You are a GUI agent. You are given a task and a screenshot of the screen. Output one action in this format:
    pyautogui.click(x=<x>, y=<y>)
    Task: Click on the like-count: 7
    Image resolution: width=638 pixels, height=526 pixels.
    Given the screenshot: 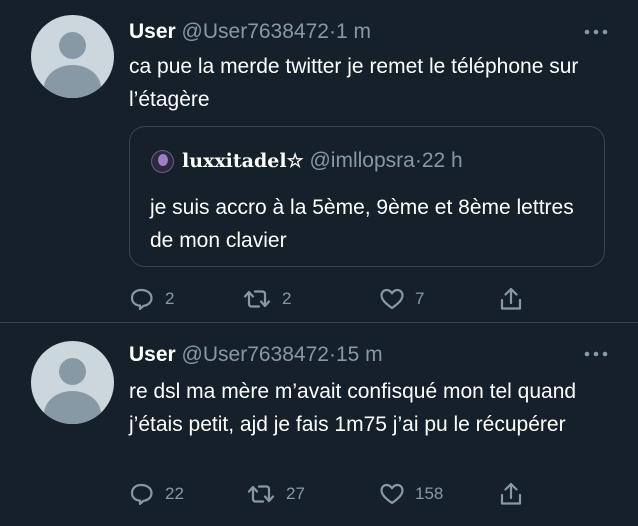 What is the action you would take?
    pyautogui.click(x=420, y=298)
    